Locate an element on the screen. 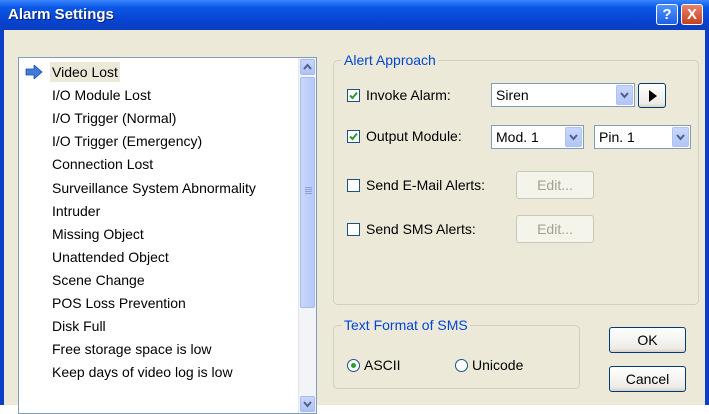 Image resolution: width=709 pixels, height=414 pixels. output-module-checkbox is located at coordinates (353, 136).